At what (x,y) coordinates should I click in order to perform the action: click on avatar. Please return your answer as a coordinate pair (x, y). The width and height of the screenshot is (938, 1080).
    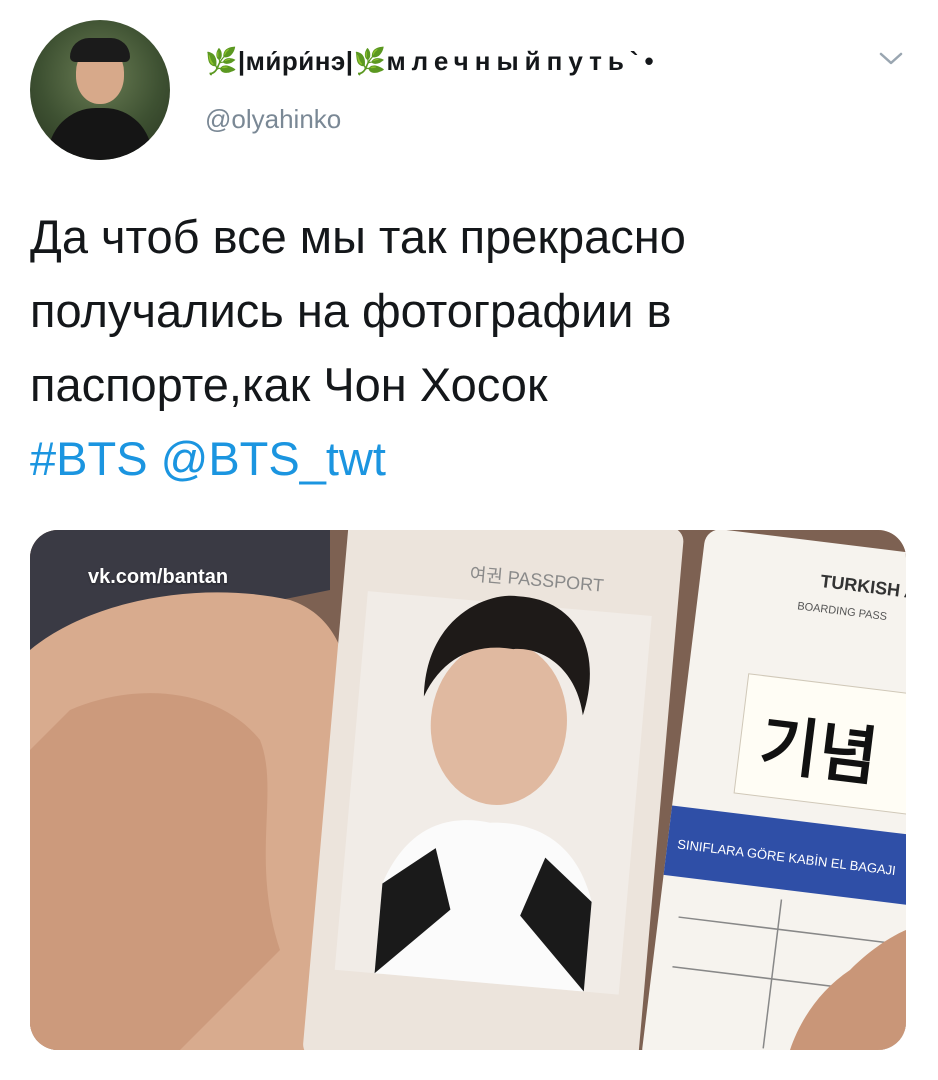
    Looking at the image, I should click on (100, 90).